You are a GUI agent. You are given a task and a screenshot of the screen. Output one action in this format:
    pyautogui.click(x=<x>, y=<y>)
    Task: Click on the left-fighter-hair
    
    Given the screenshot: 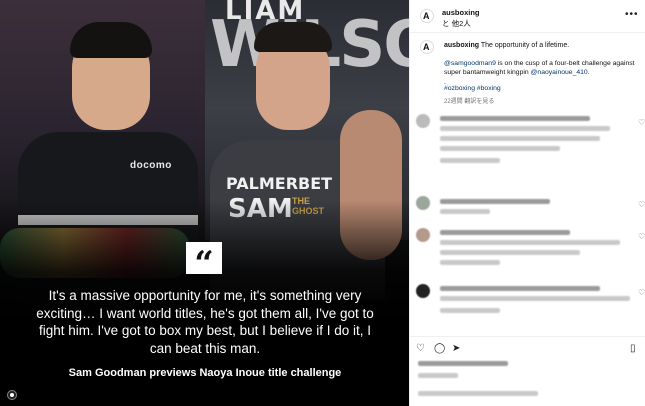 What is the action you would take?
    pyautogui.click(x=111, y=40)
    